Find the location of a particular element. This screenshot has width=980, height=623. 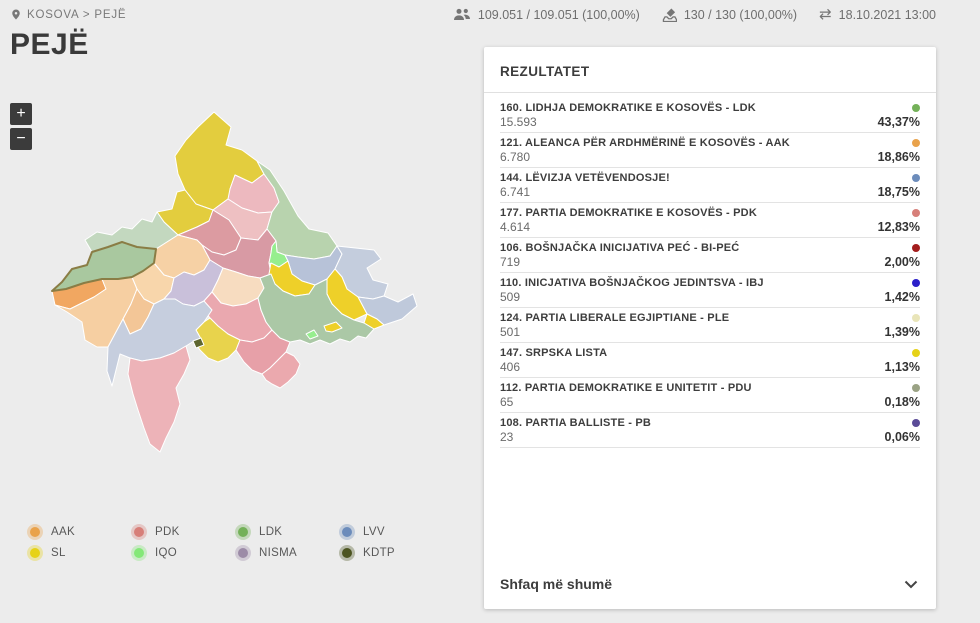

legend-label: LVV is located at coordinates (374, 531).